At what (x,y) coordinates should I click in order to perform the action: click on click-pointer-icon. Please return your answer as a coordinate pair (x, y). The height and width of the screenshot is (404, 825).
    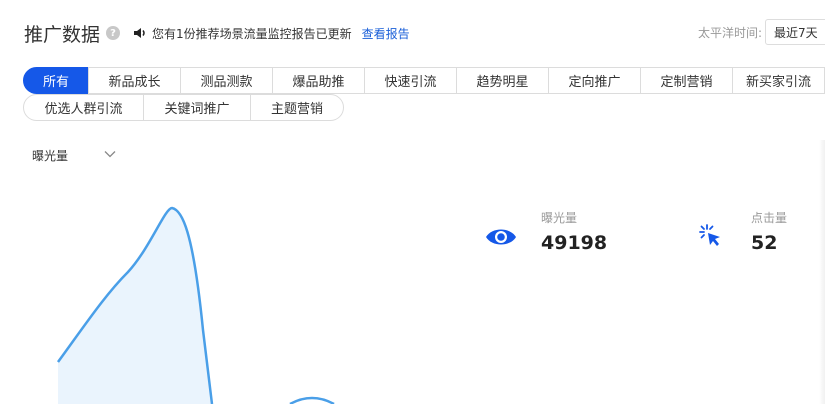
    Looking at the image, I should click on (709, 235).